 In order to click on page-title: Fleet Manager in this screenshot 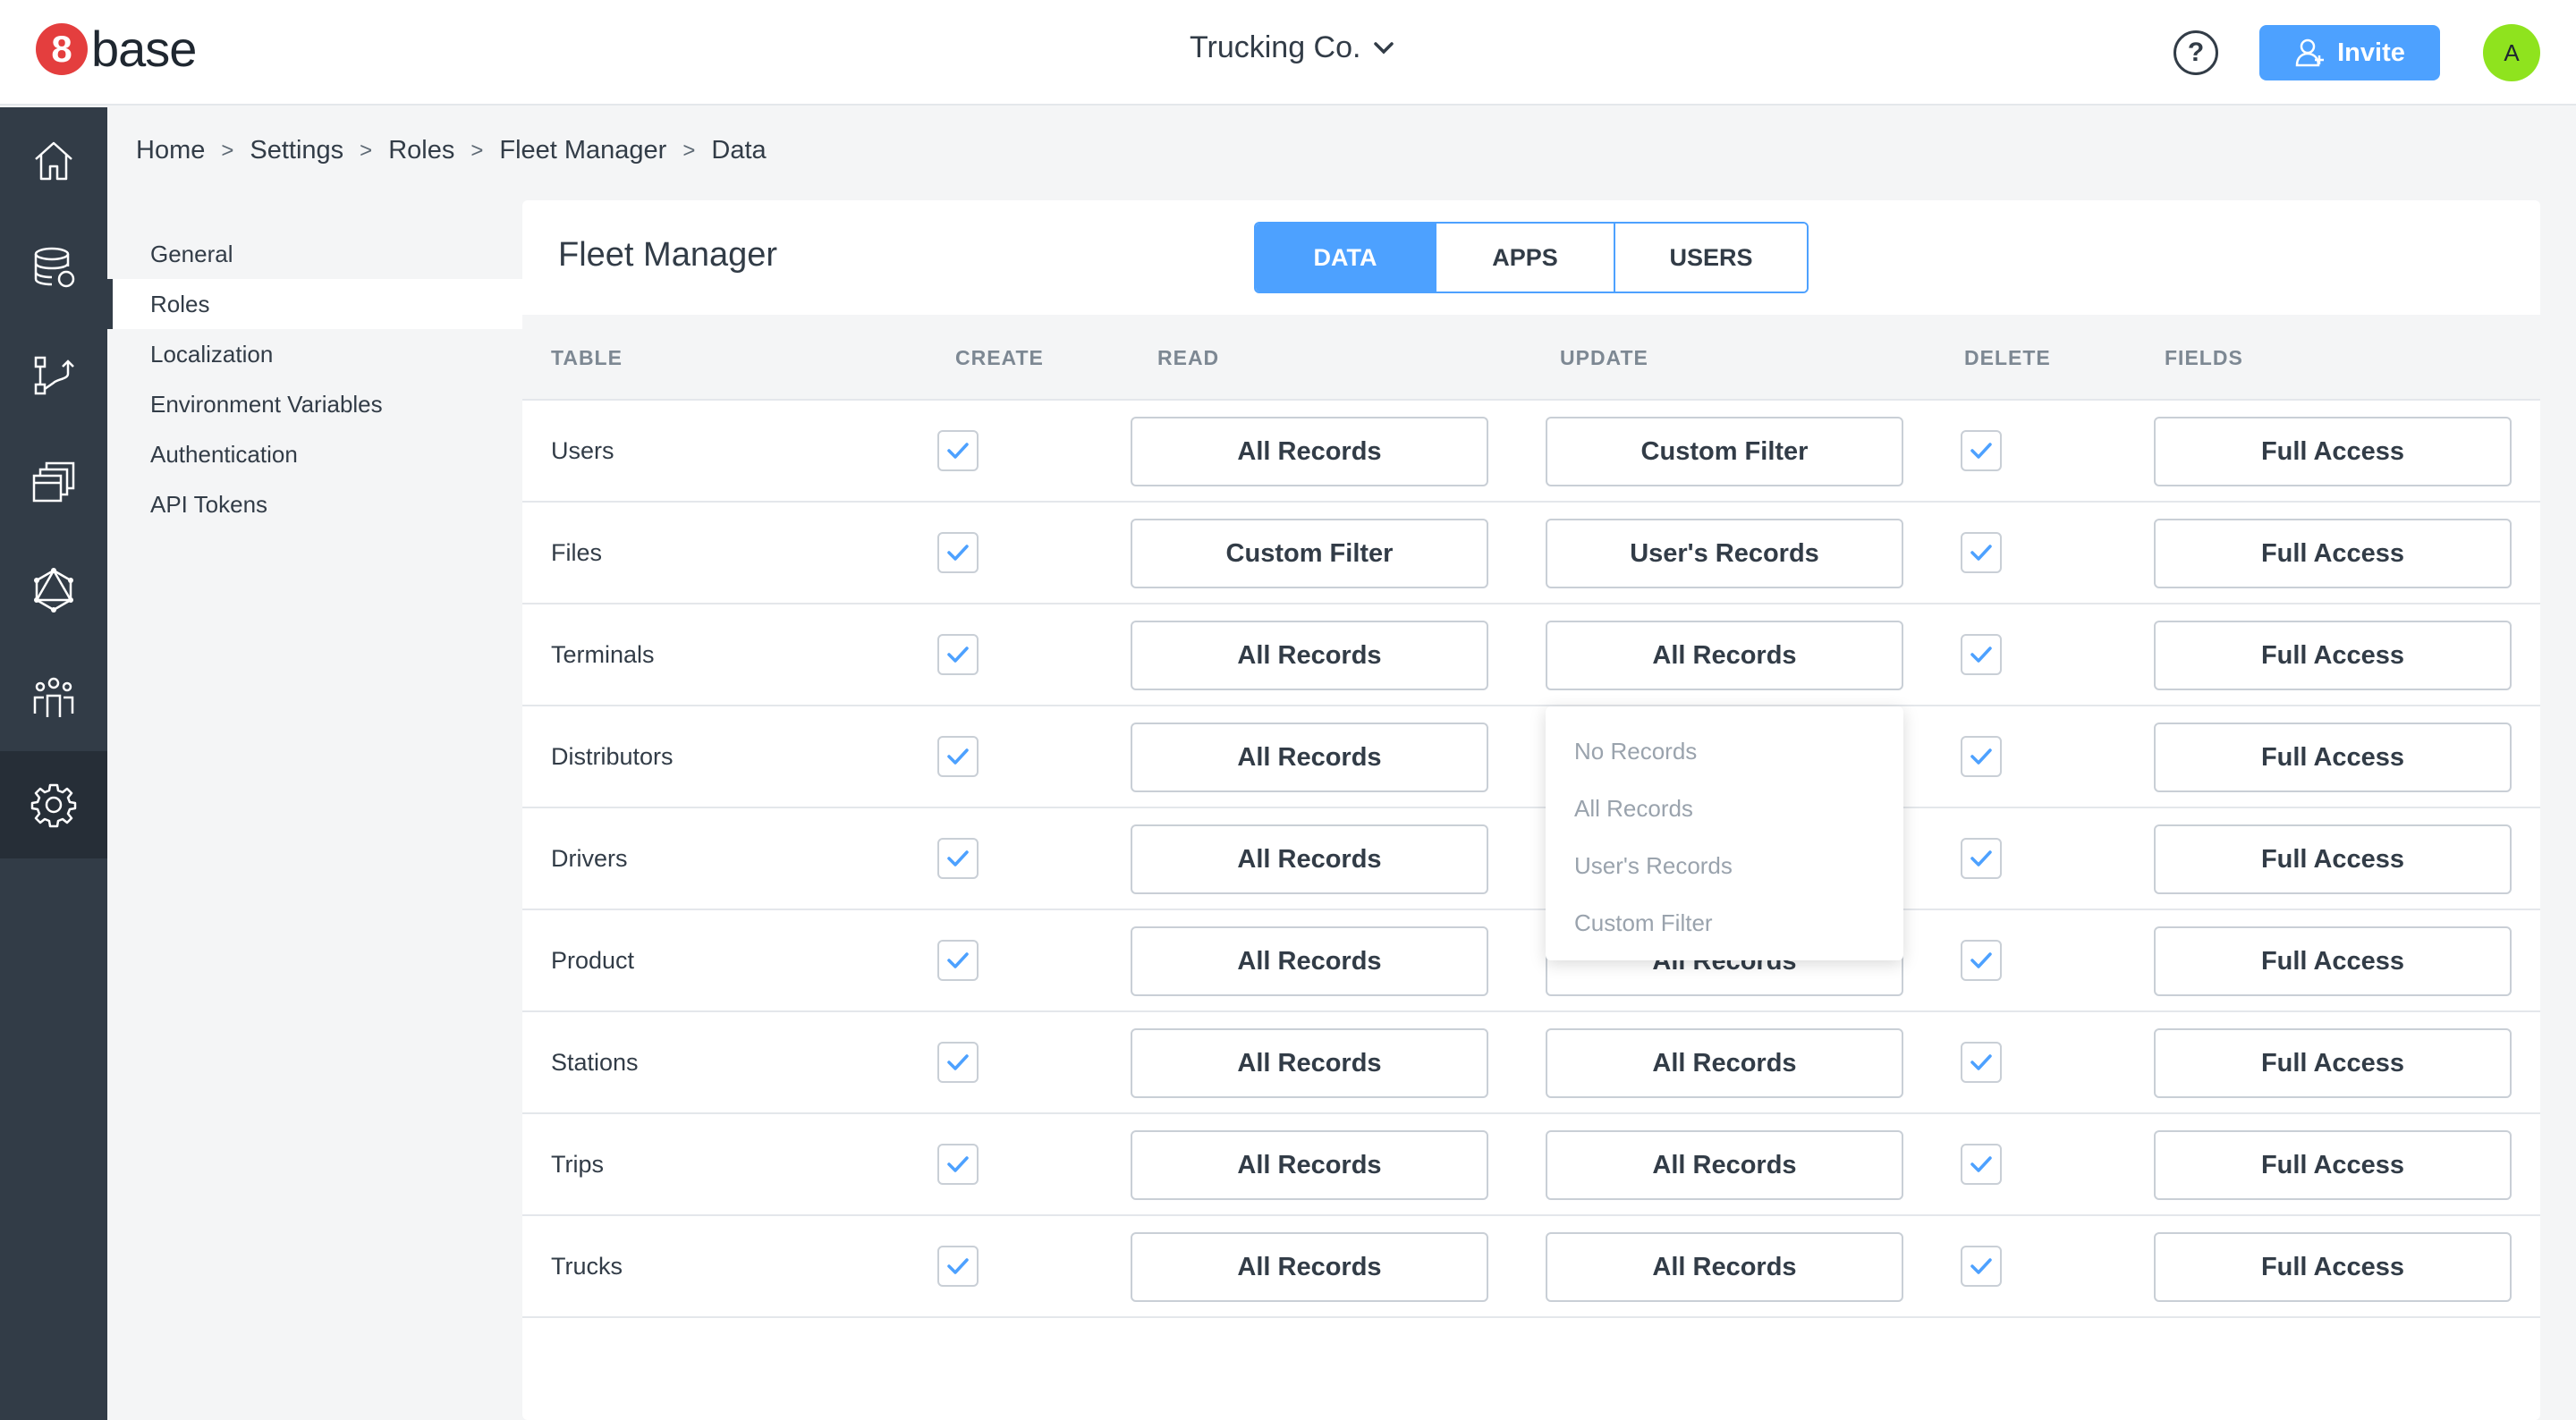, I will do `click(668, 255)`.